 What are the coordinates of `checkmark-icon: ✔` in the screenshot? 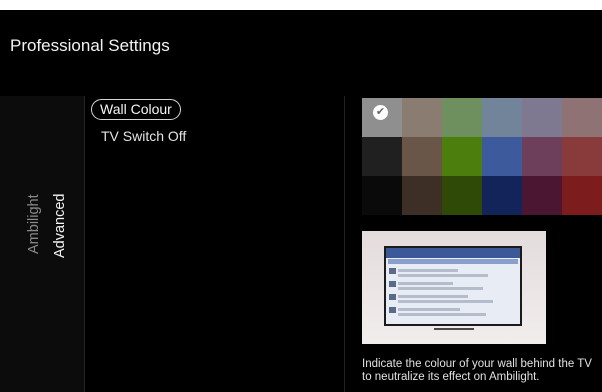 It's located at (380, 112).